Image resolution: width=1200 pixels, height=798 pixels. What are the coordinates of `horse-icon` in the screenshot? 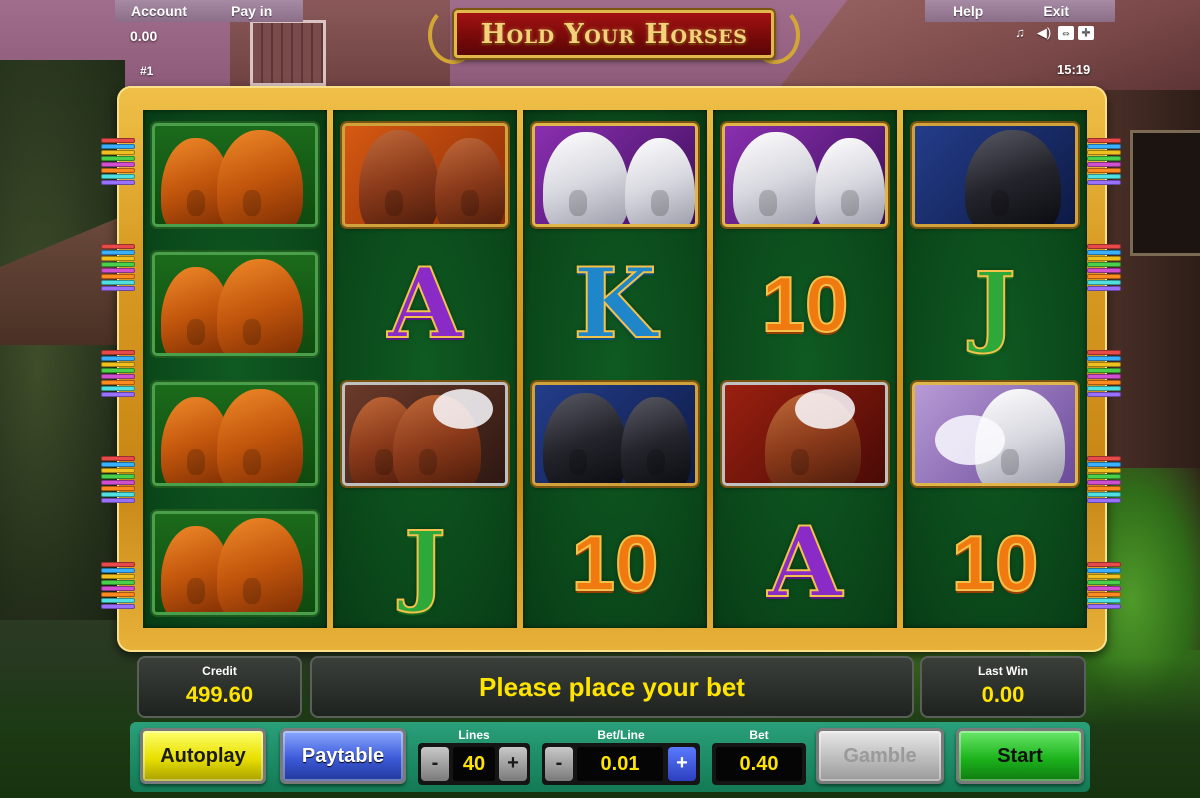 It's located at (470, 180).